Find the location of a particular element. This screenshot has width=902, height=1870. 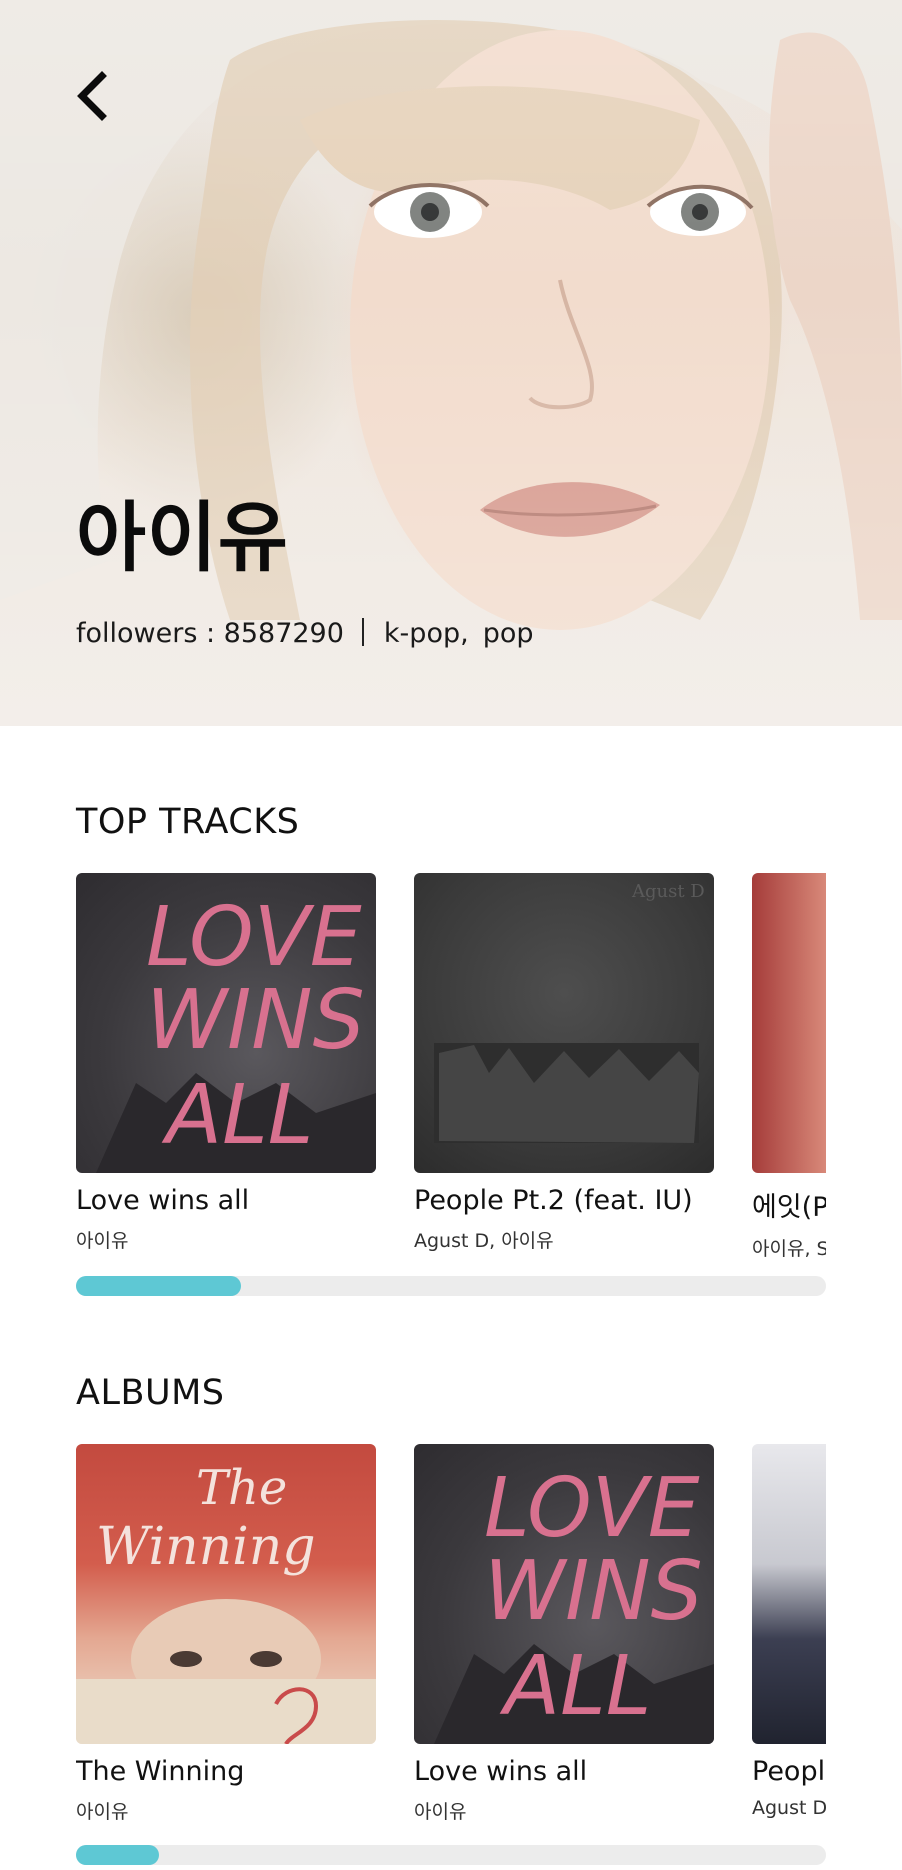

artist-name: 아이유 is located at coordinates (182, 537).